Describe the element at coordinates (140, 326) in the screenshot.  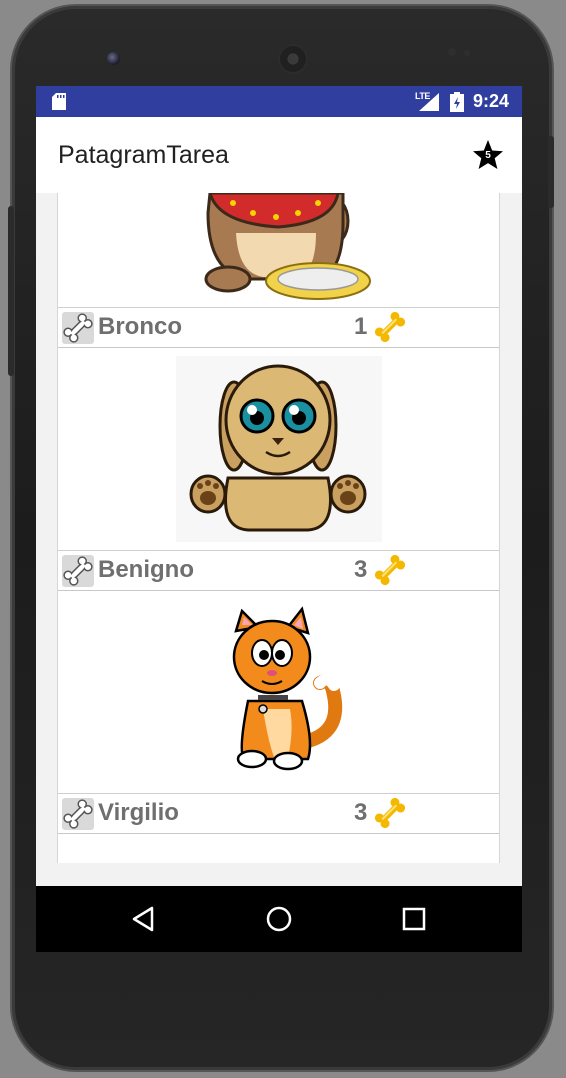
I see `pet-name: Bronco` at that location.